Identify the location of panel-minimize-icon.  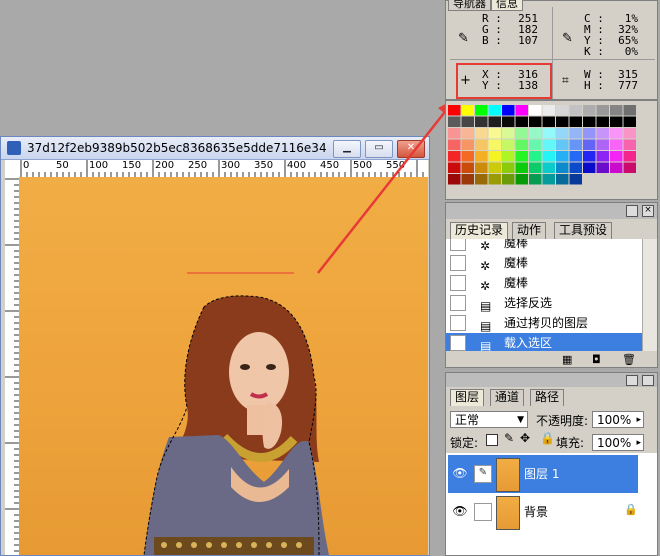
(632, 211).